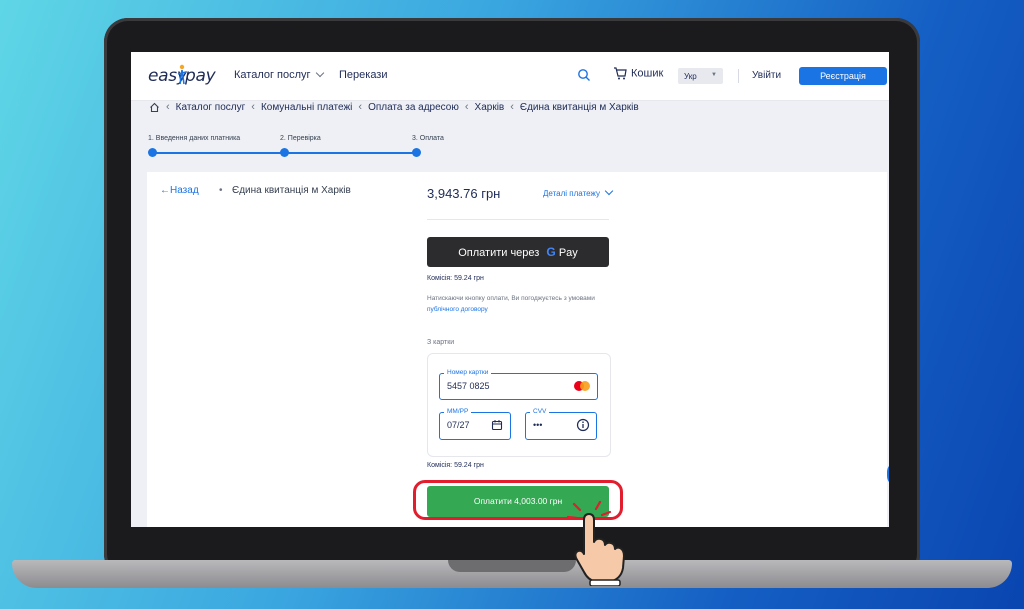 The height and width of the screenshot is (609, 1024). I want to click on step-1-dot, so click(152, 152).